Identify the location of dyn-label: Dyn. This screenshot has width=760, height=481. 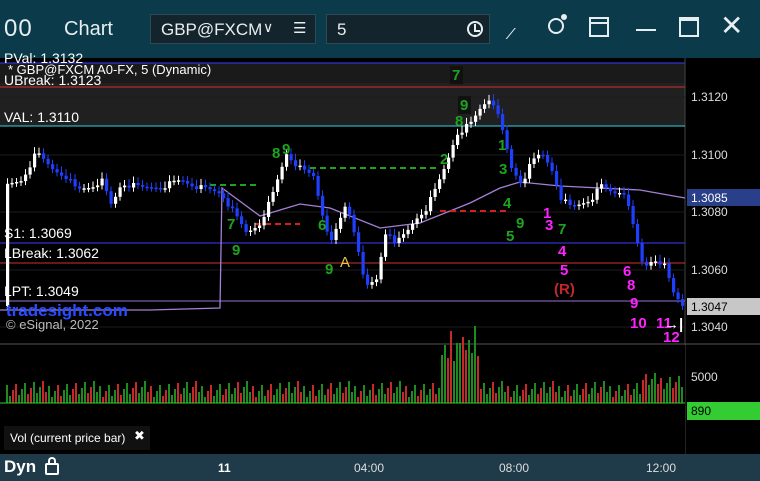
(20, 467).